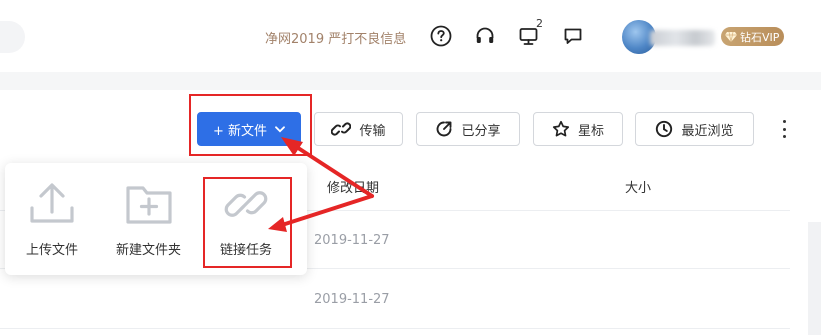 The width and height of the screenshot is (821, 335). Describe the element at coordinates (707, 131) in the screenshot. I see `recent-label: 最近浏览` at that location.